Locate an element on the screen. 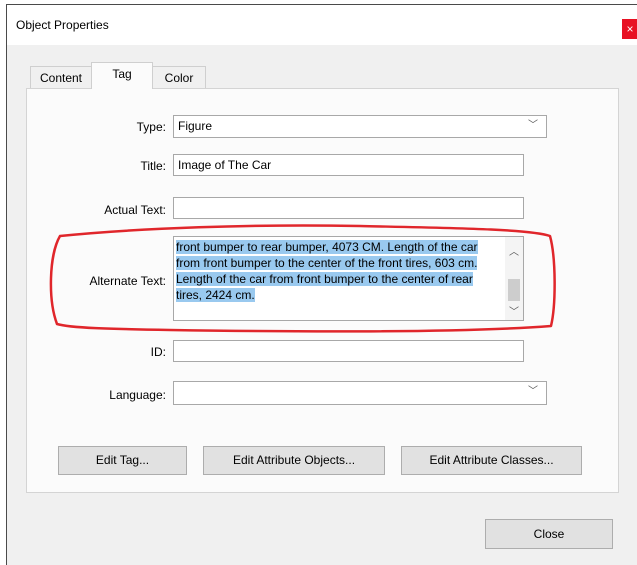  id-label: ID: is located at coordinates (158, 352).